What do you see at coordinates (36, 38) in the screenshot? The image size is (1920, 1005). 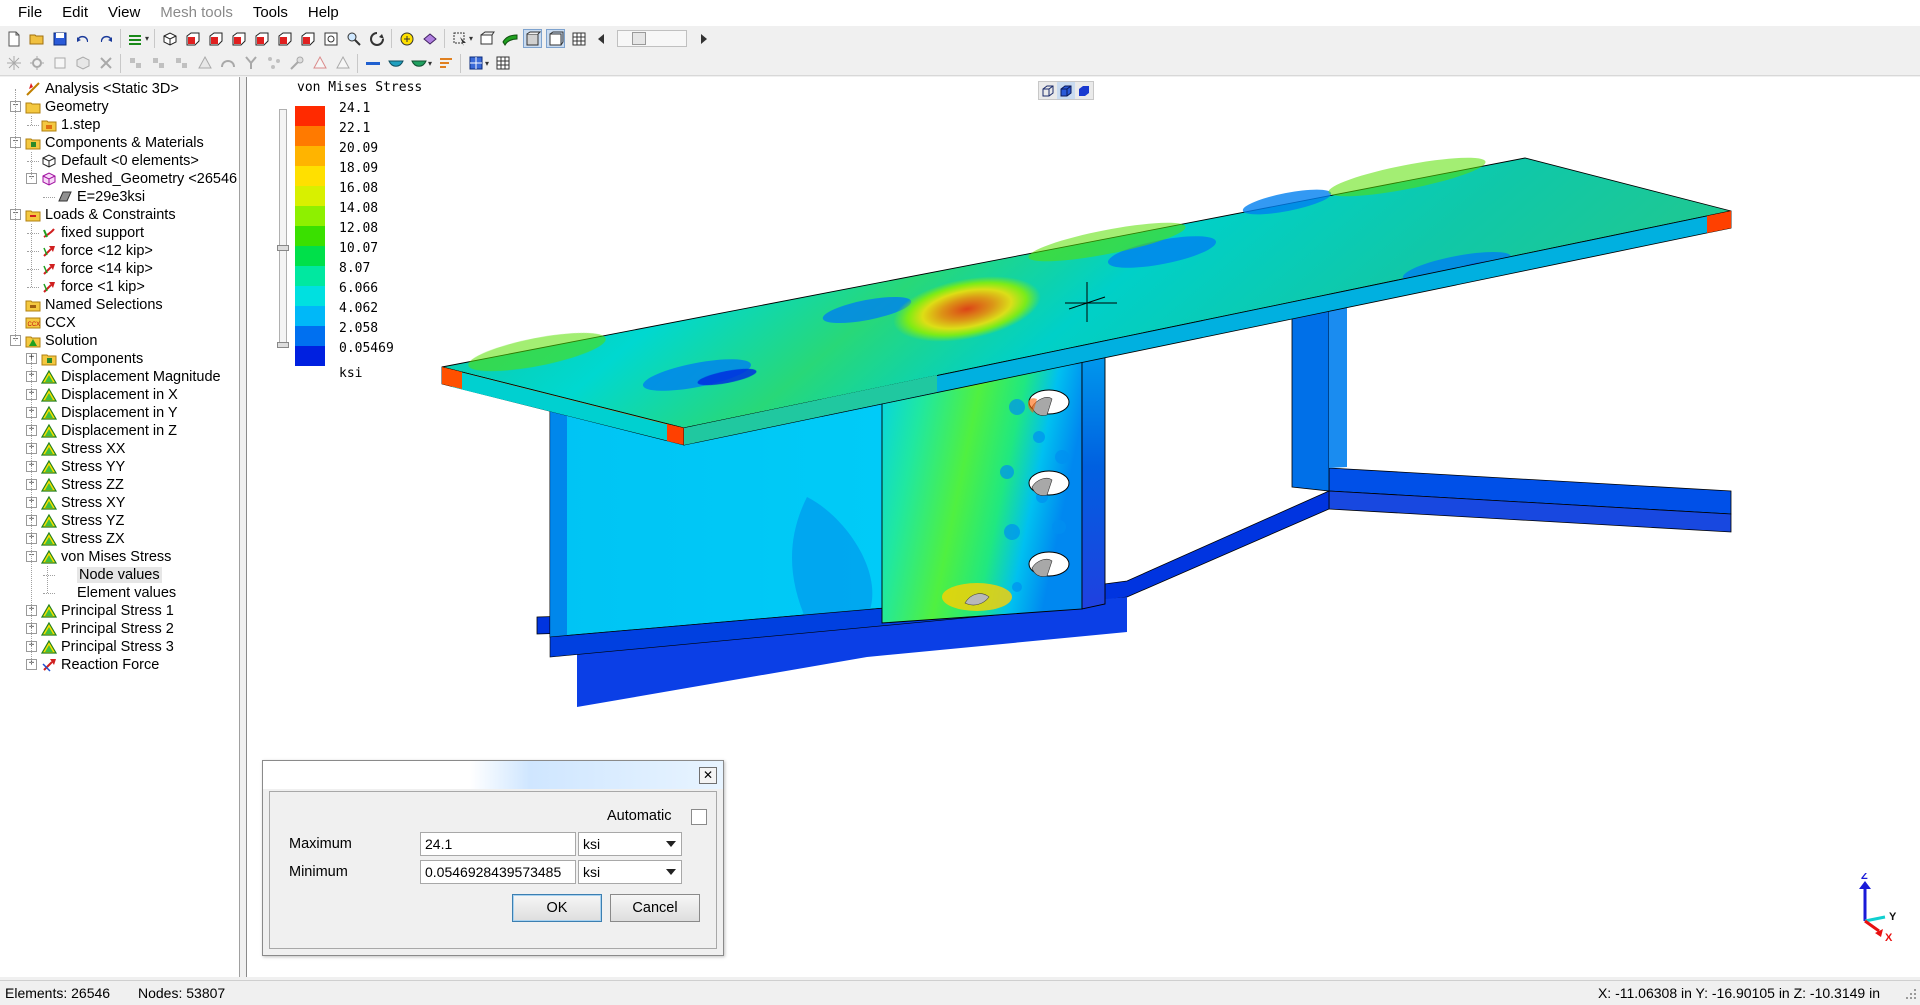 I see `open-folder-icon` at bounding box center [36, 38].